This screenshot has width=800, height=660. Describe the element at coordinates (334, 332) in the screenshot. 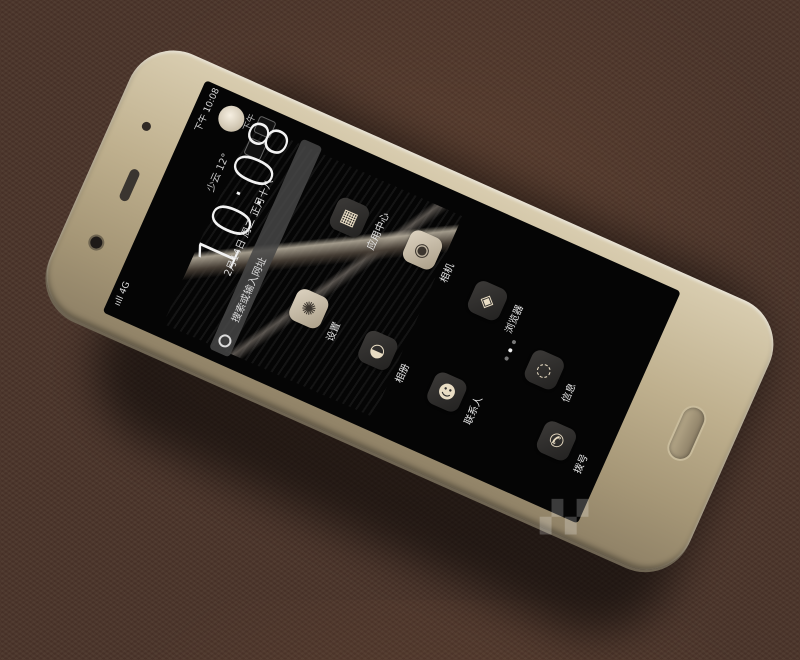

I see `app-label: 设置` at that location.